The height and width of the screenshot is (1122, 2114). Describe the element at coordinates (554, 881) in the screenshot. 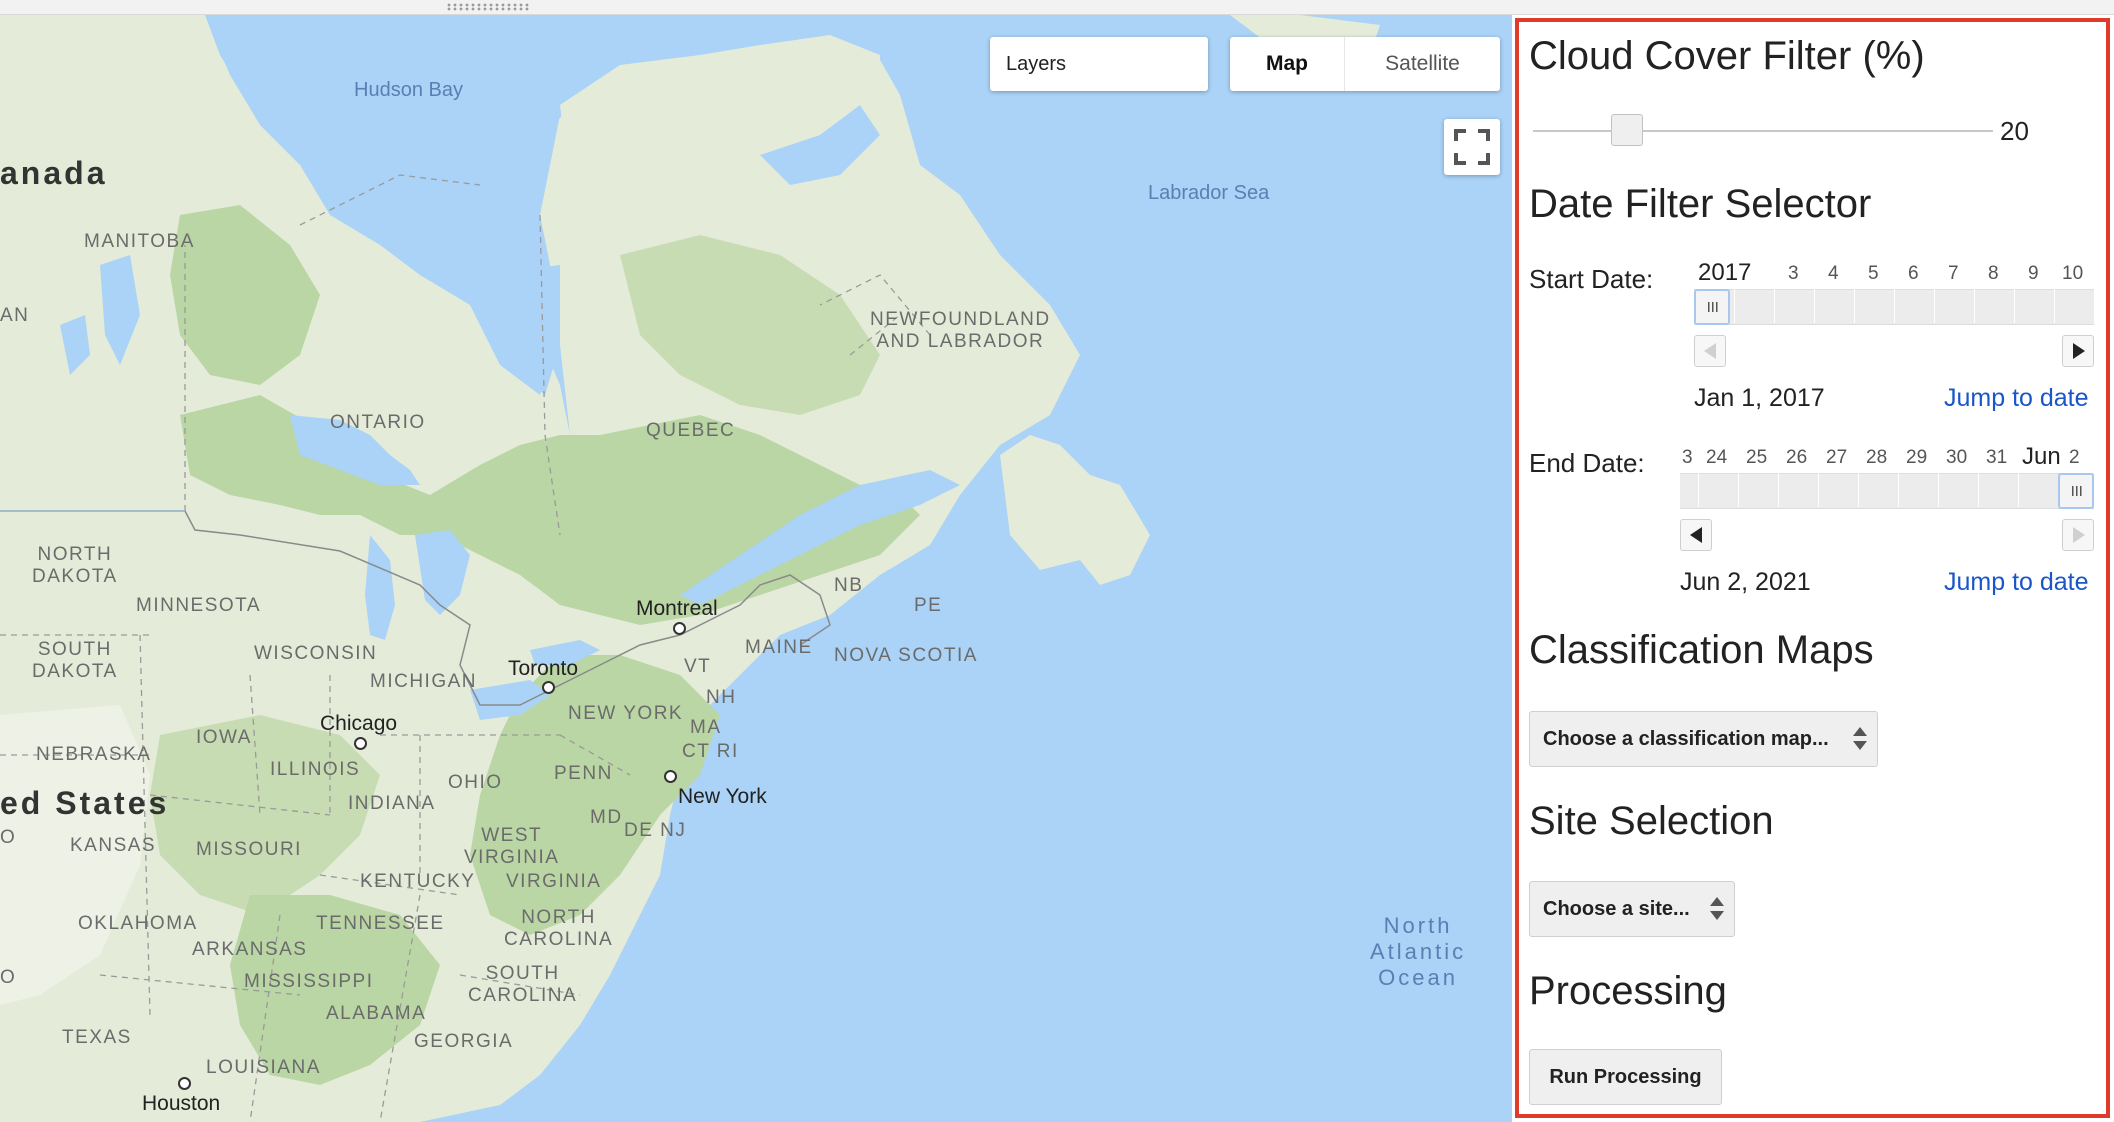

I see `label-virginia: VIRGINIA` at that location.